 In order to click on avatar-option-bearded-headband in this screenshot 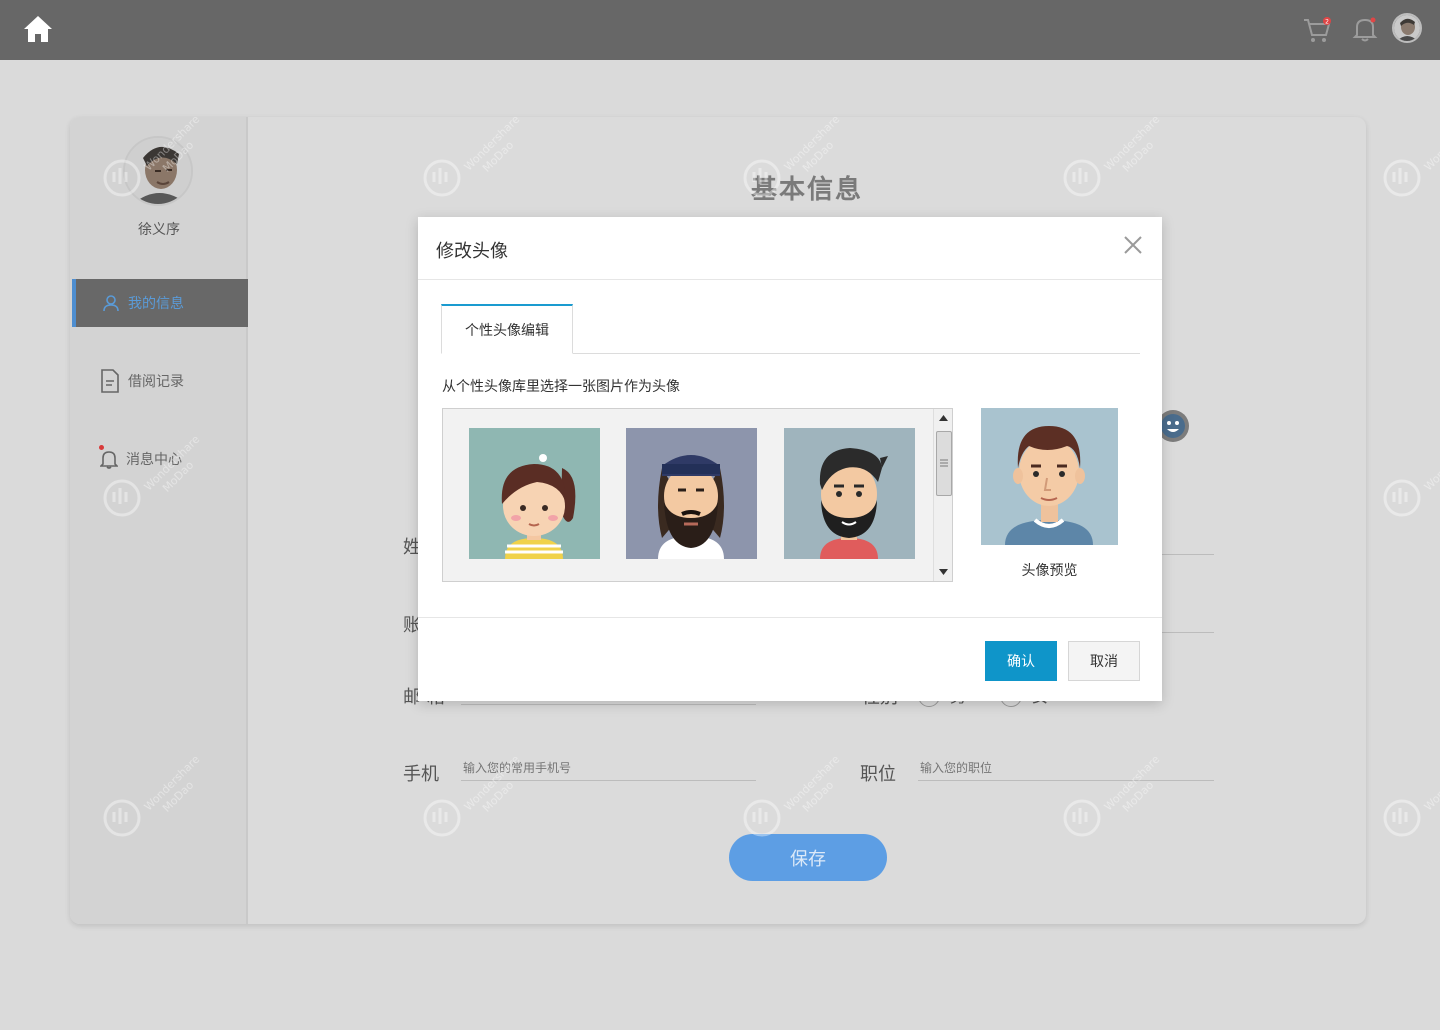, I will do `click(691, 493)`.